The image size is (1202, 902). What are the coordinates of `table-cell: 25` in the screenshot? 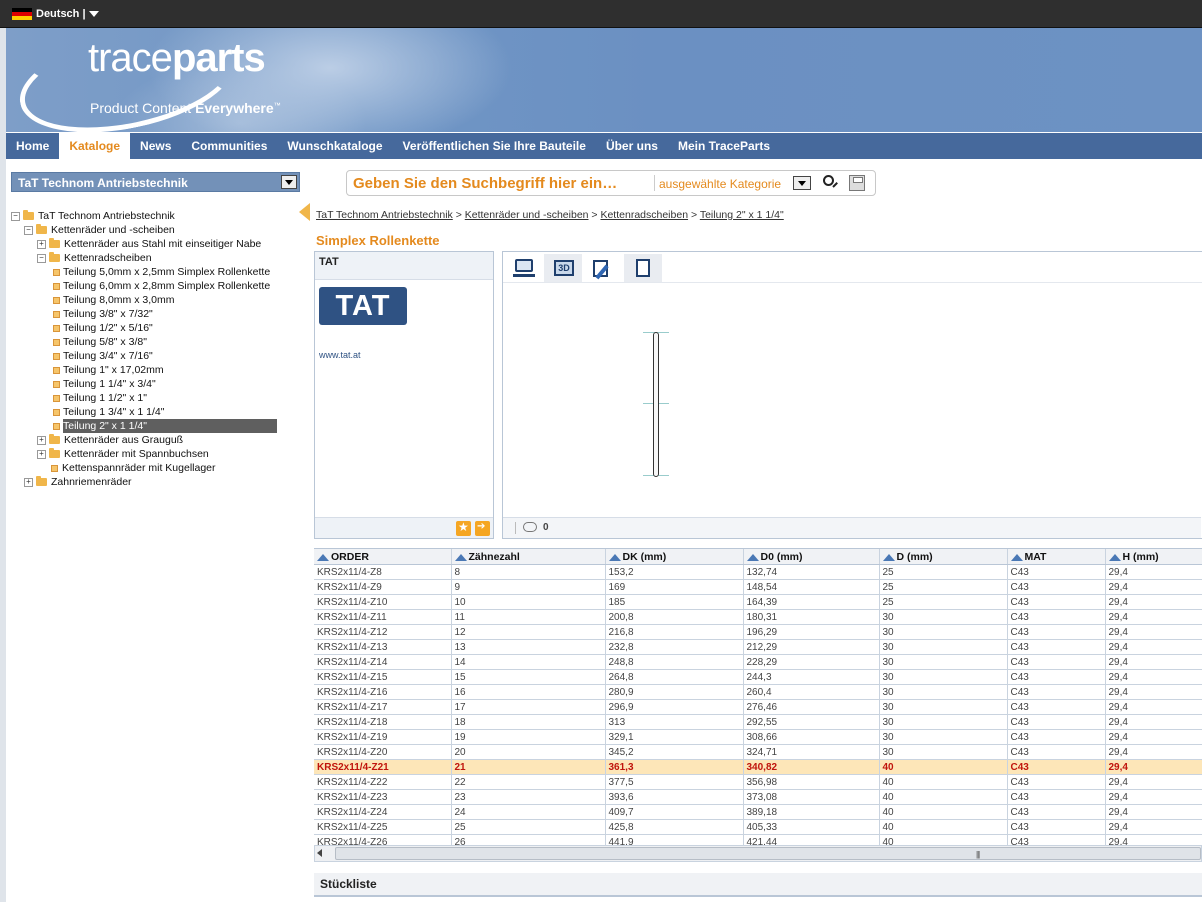 It's located at (943, 587).